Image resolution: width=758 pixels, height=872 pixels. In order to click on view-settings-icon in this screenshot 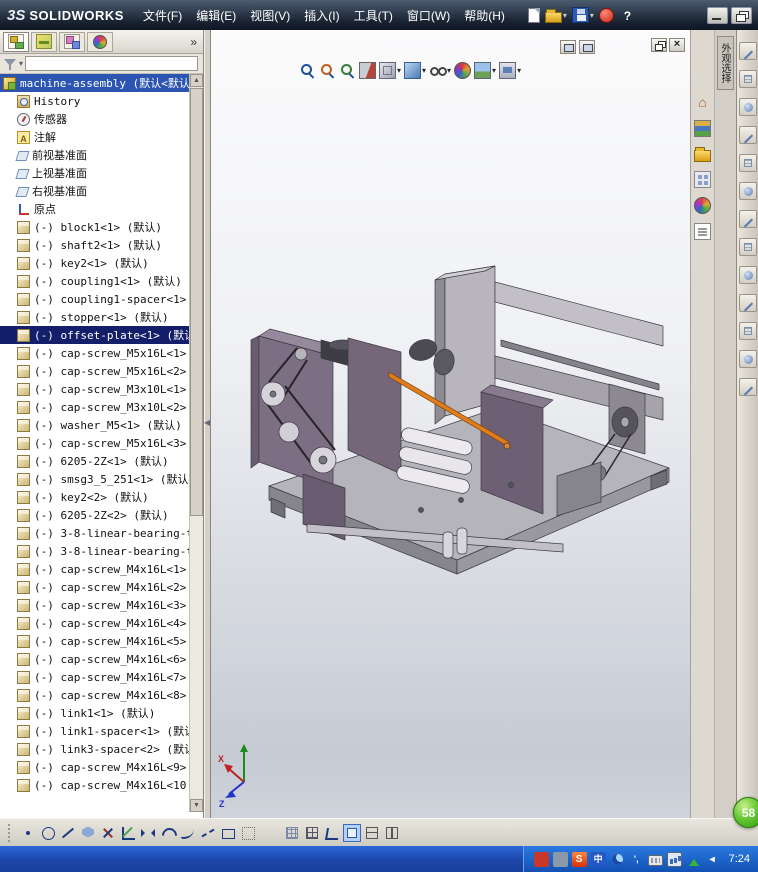, I will do `click(508, 70)`.